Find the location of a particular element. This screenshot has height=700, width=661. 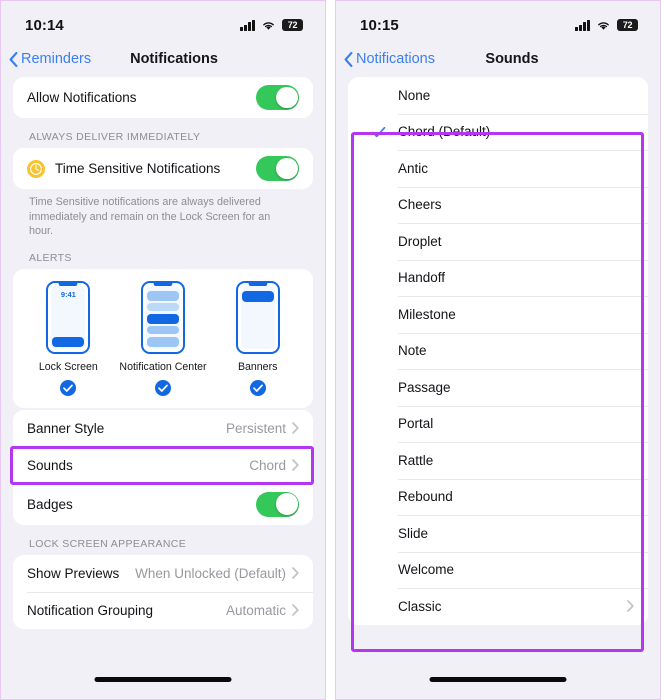

allow-notifications-toggle is located at coordinates (277, 97).